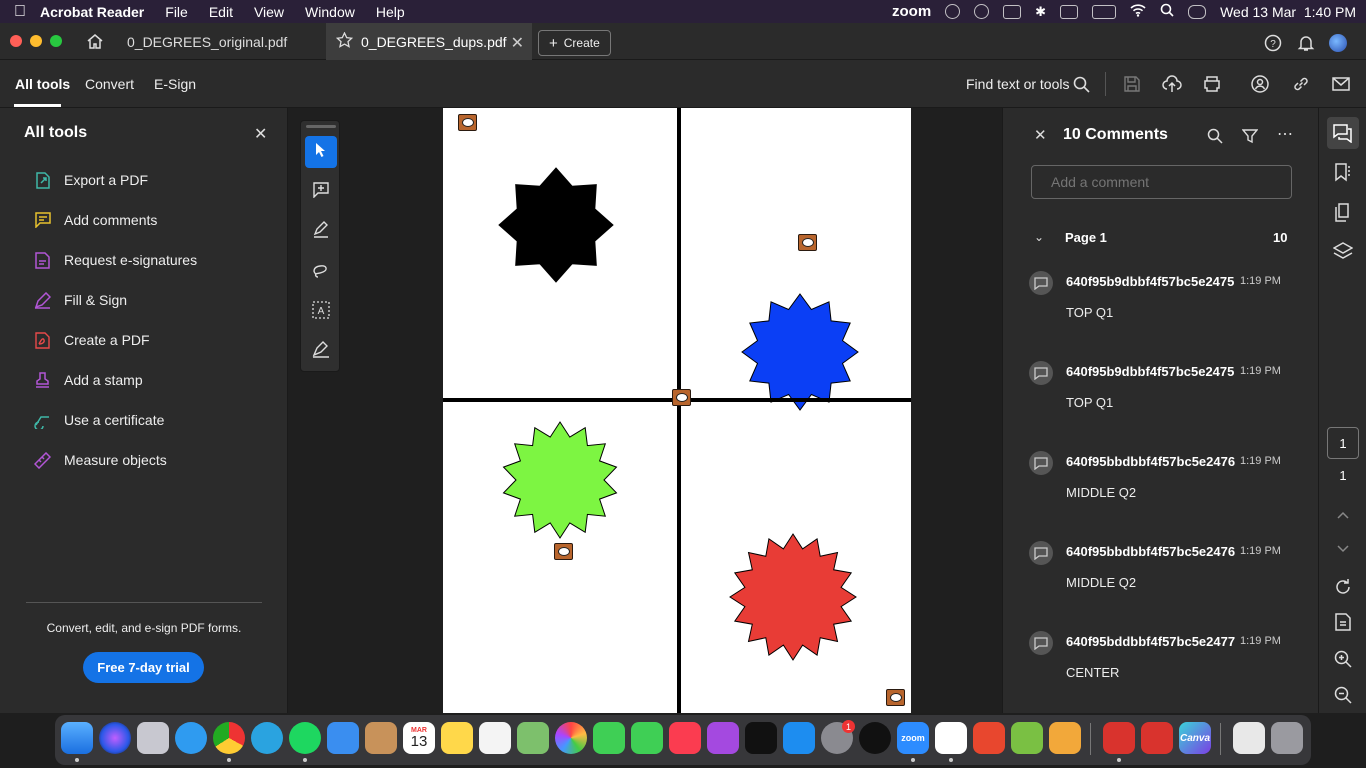 The height and width of the screenshot is (768, 1366). Describe the element at coordinates (1081, 84) in the screenshot. I see `search-icon` at that location.